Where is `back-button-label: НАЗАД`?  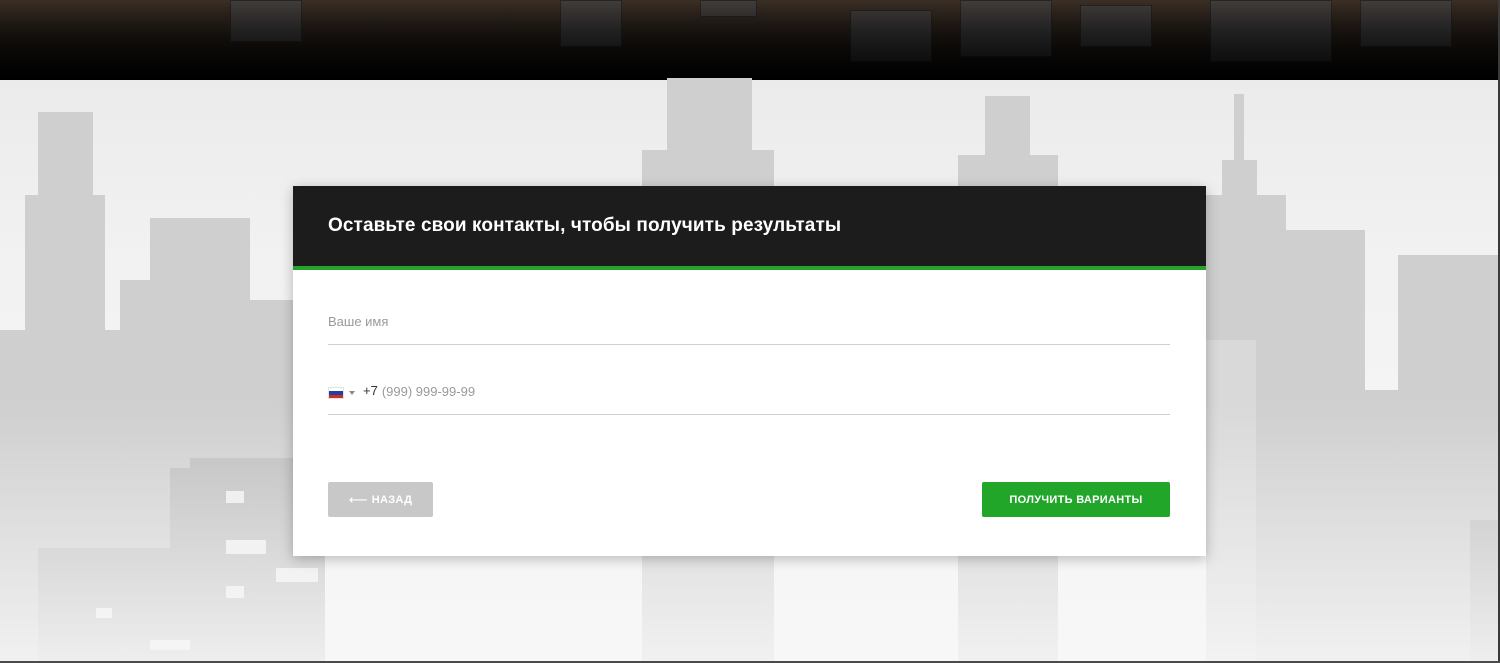
back-button-label: НАЗАД is located at coordinates (392, 499).